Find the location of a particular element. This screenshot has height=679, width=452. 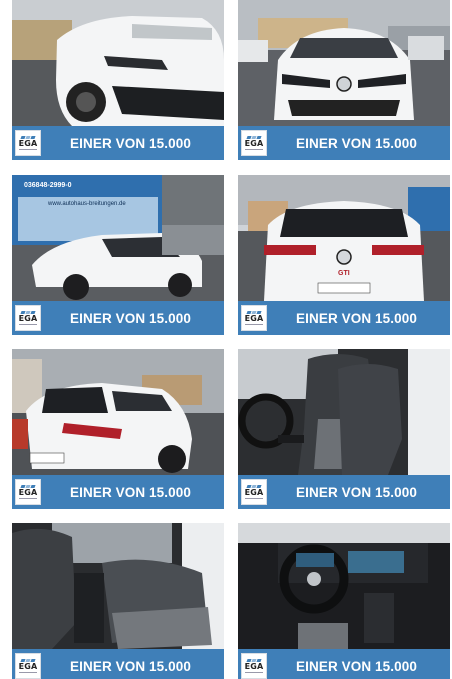

car-photo-rear-quarter is located at coordinates (118, 412).